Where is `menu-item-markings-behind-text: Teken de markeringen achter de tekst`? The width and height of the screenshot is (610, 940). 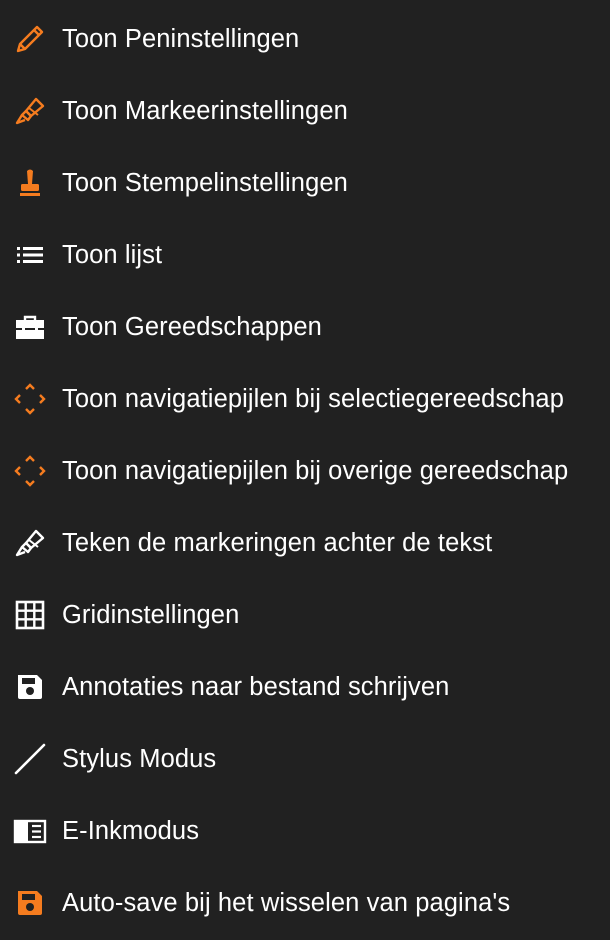 menu-item-markings-behind-text: Teken de markeringen achter de tekst is located at coordinates (305, 543).